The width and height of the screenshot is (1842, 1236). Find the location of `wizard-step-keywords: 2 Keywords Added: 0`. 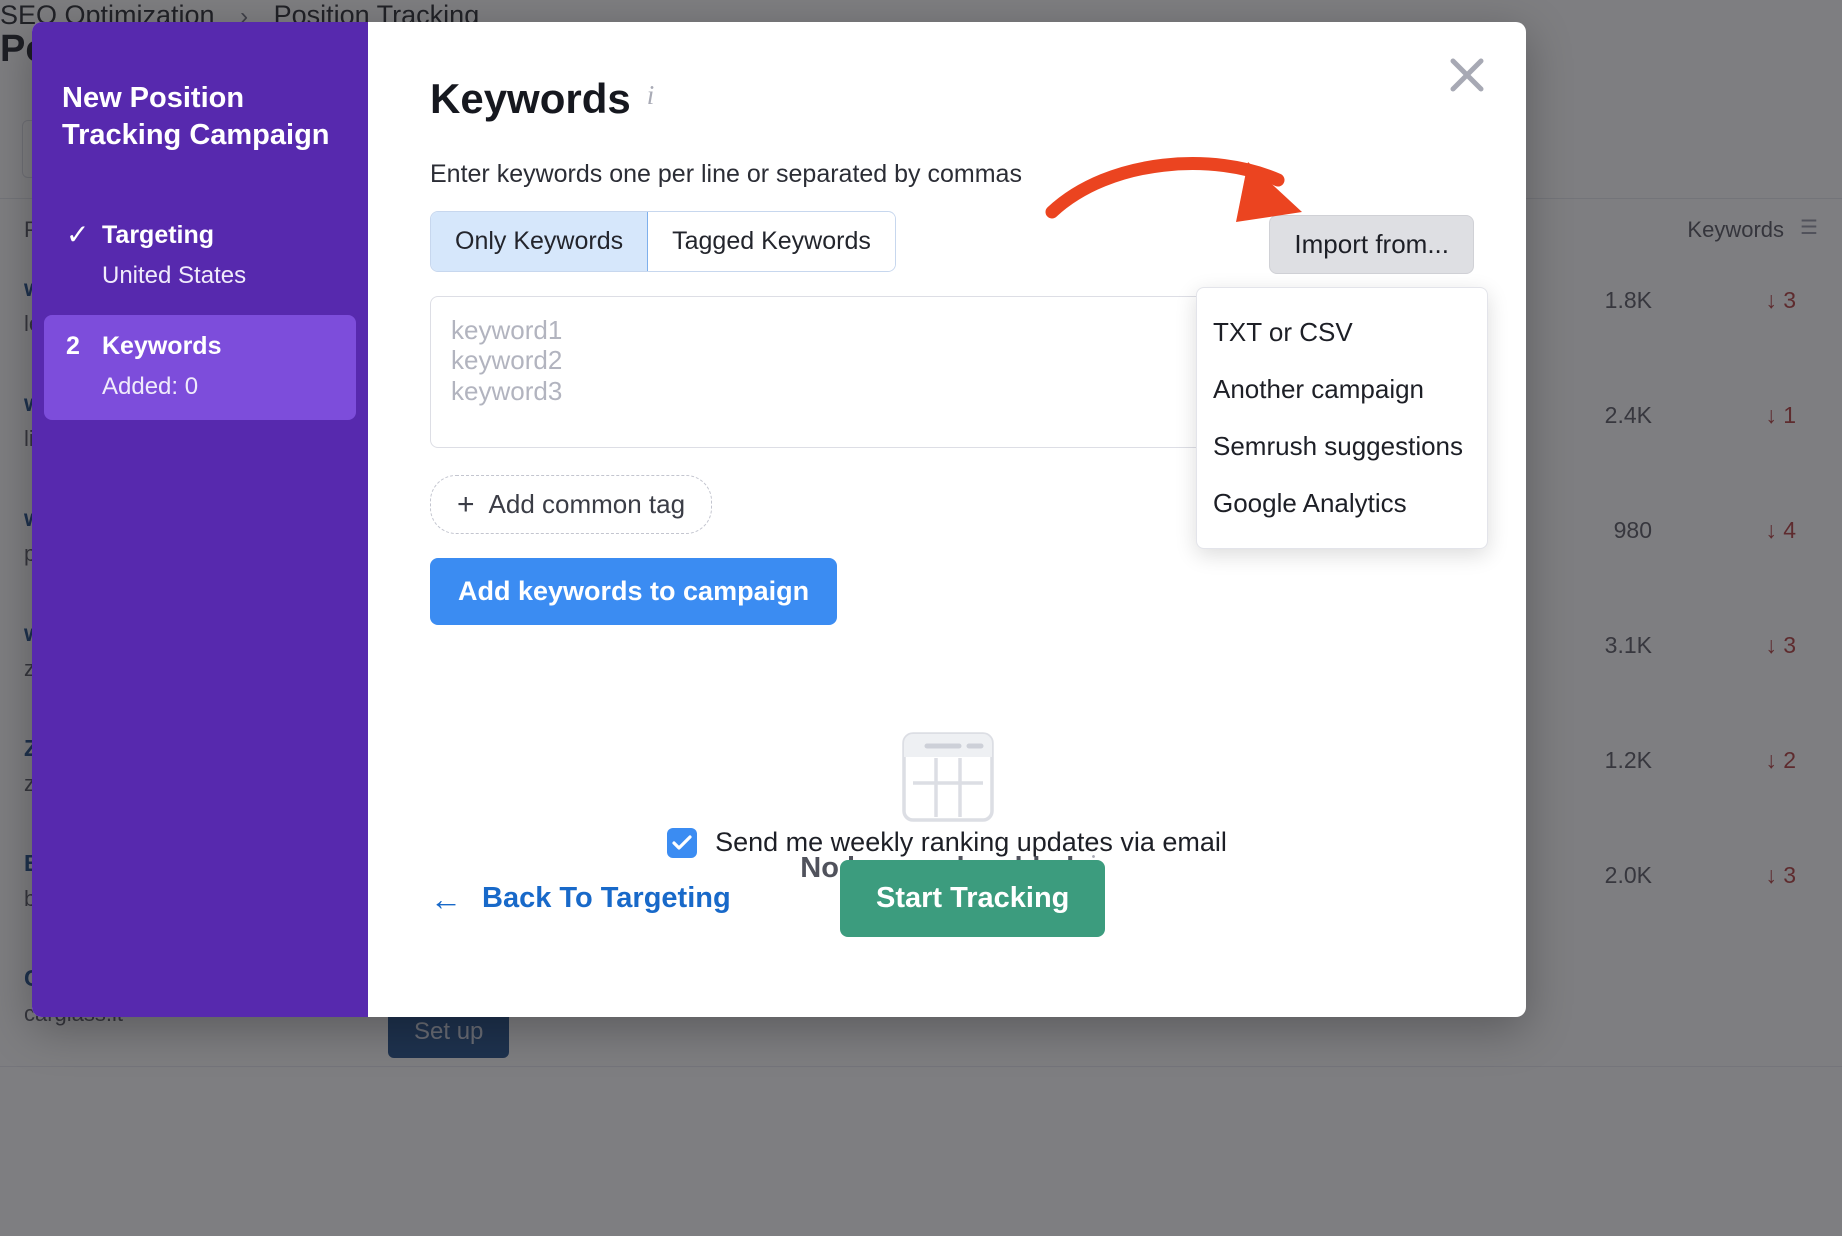

wizard-step-keywords: 2 Keywords Added: 0 is located at coordinates (200, 368).